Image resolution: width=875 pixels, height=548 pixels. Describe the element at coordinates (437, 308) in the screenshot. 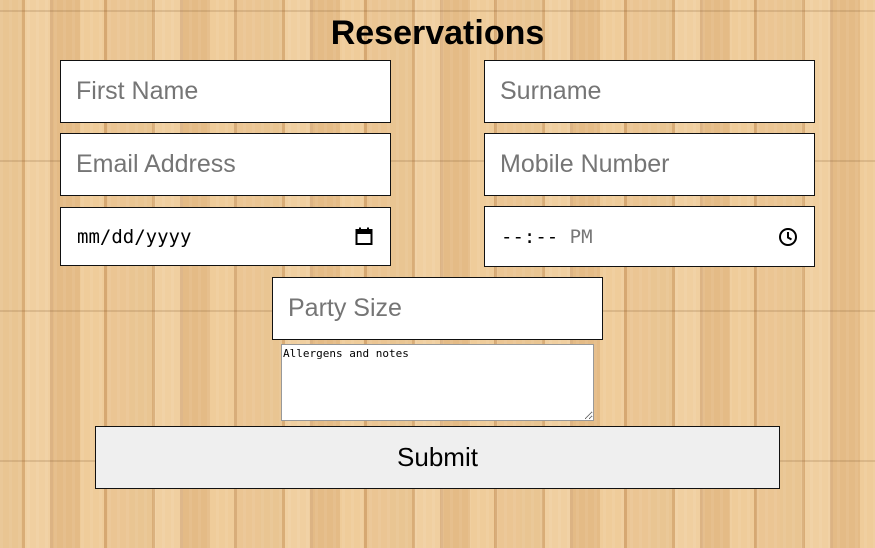

I see `party-size-input` at that location.